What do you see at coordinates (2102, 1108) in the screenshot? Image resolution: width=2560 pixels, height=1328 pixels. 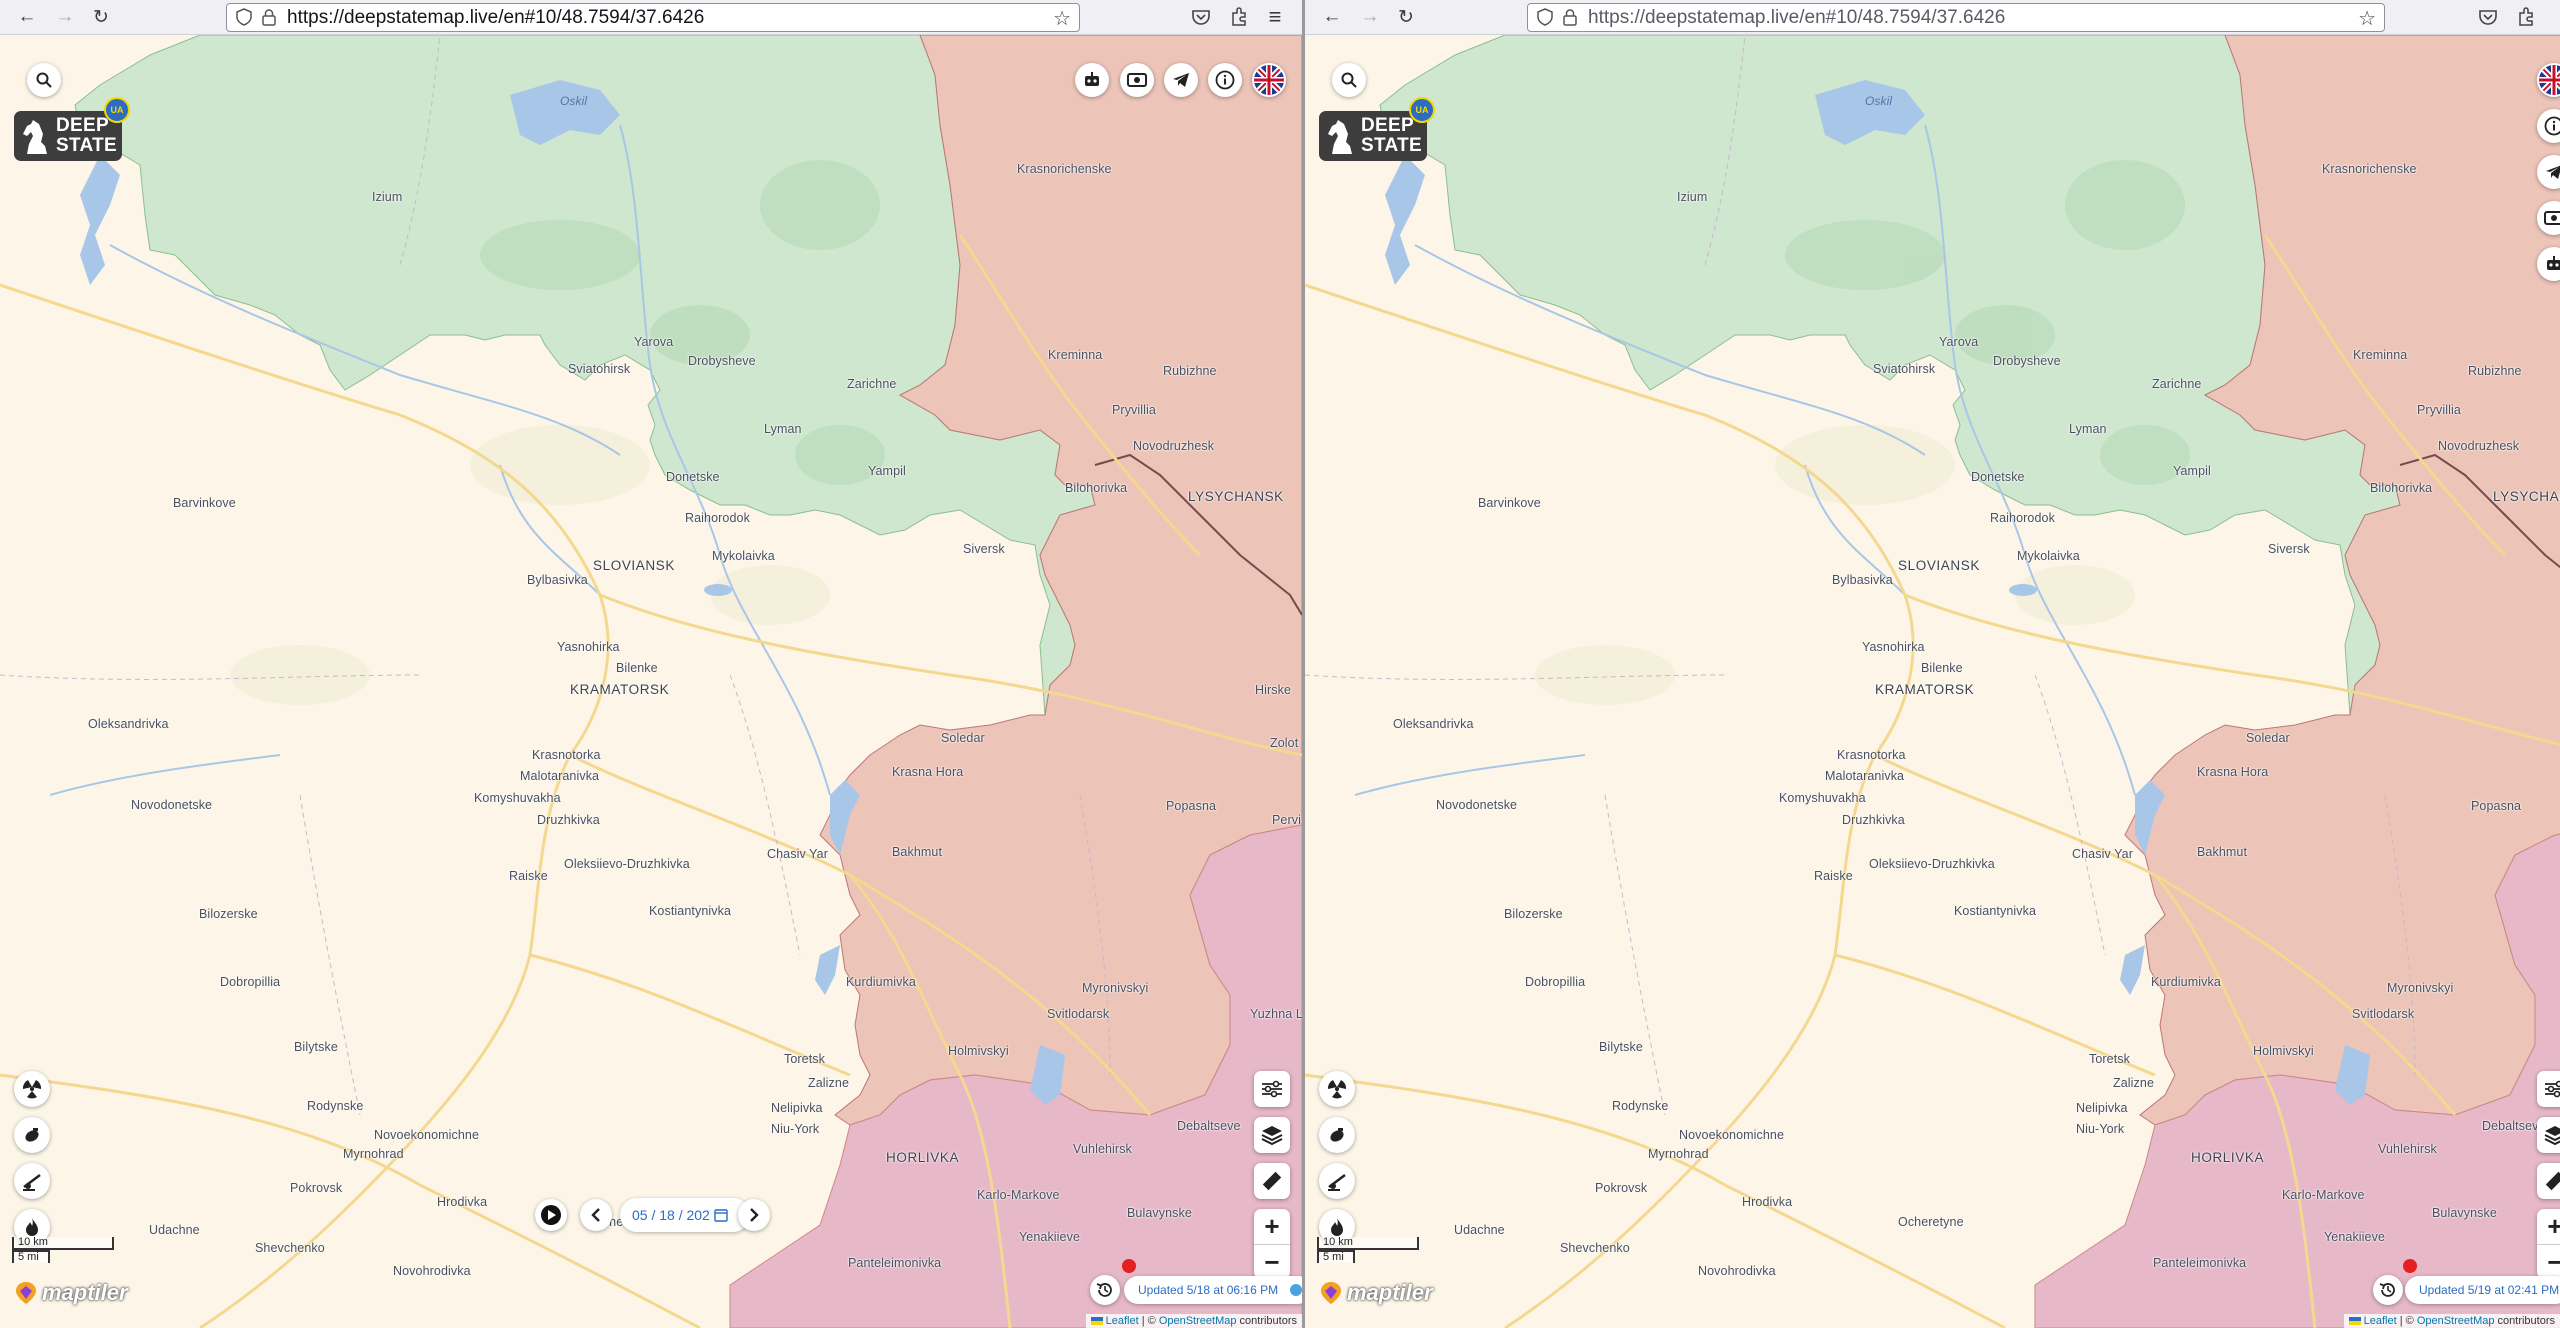 I see `place-label: Nelipivka` at bounding box center [2102, 1108].